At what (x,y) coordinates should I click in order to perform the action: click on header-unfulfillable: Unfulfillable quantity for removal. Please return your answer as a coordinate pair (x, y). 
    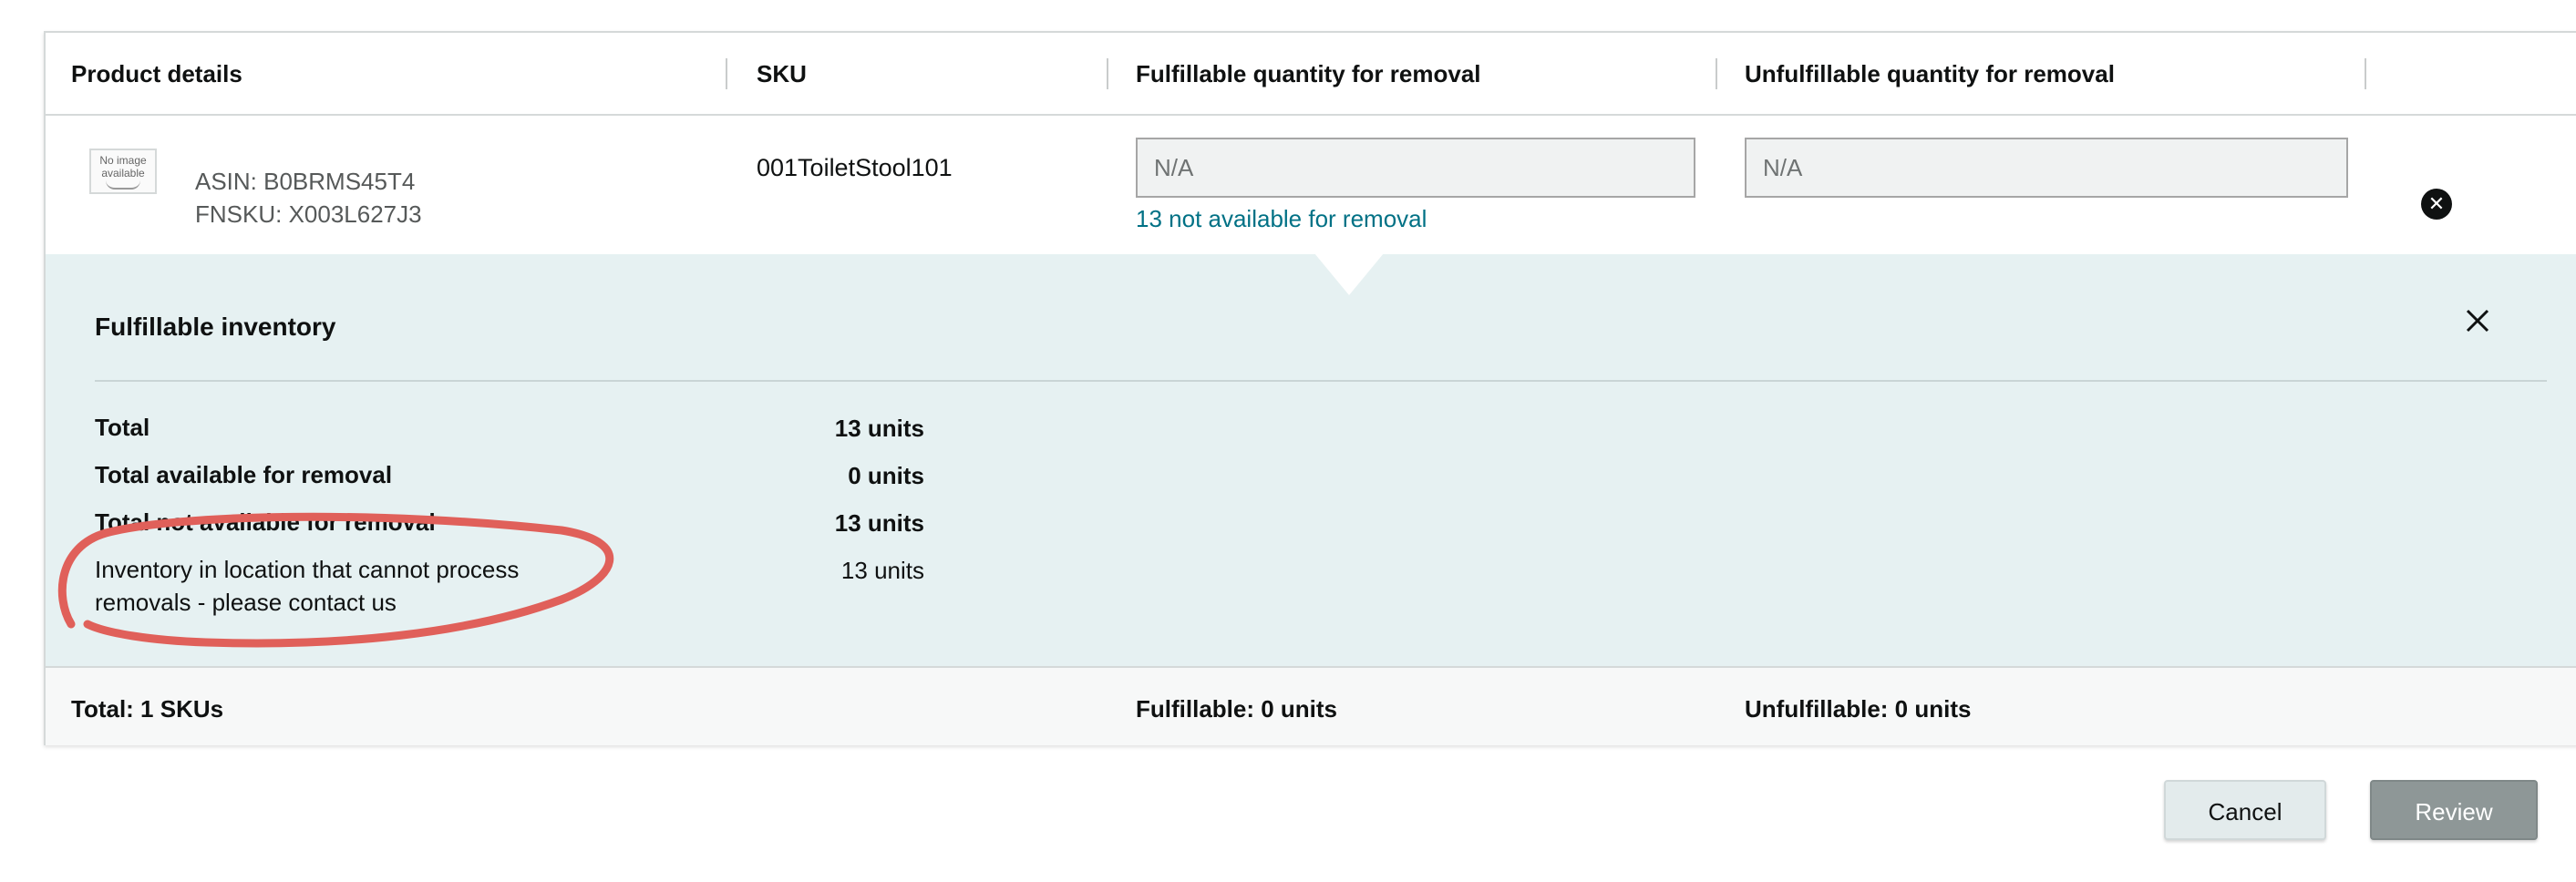
    Looking at the image, I should click on (1930, 73).